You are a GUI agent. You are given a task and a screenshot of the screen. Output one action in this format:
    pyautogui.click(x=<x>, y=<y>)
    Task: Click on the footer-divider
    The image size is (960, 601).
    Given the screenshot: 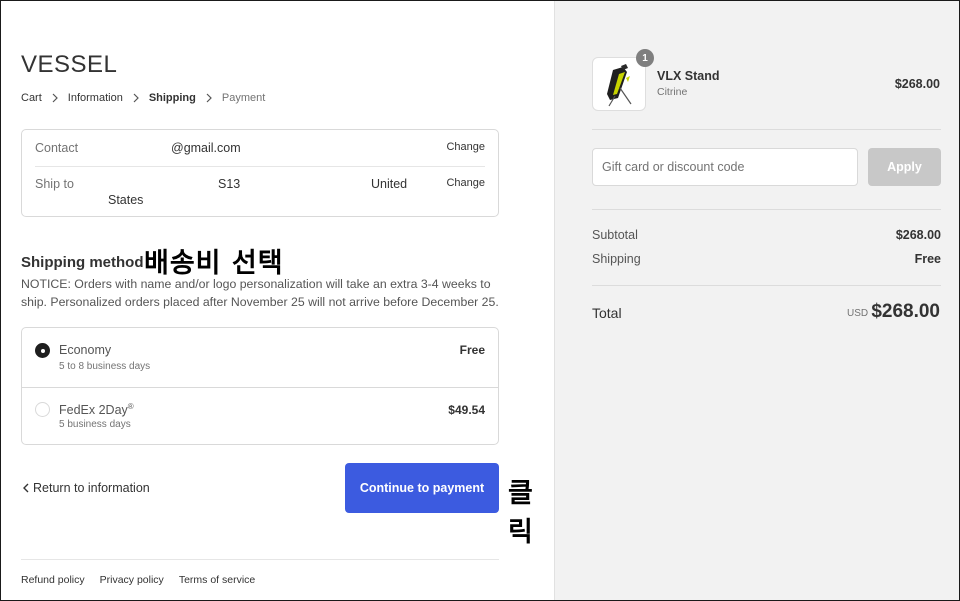 What is the action you would take?
    pyautogui.click(x=260, y=559)
    